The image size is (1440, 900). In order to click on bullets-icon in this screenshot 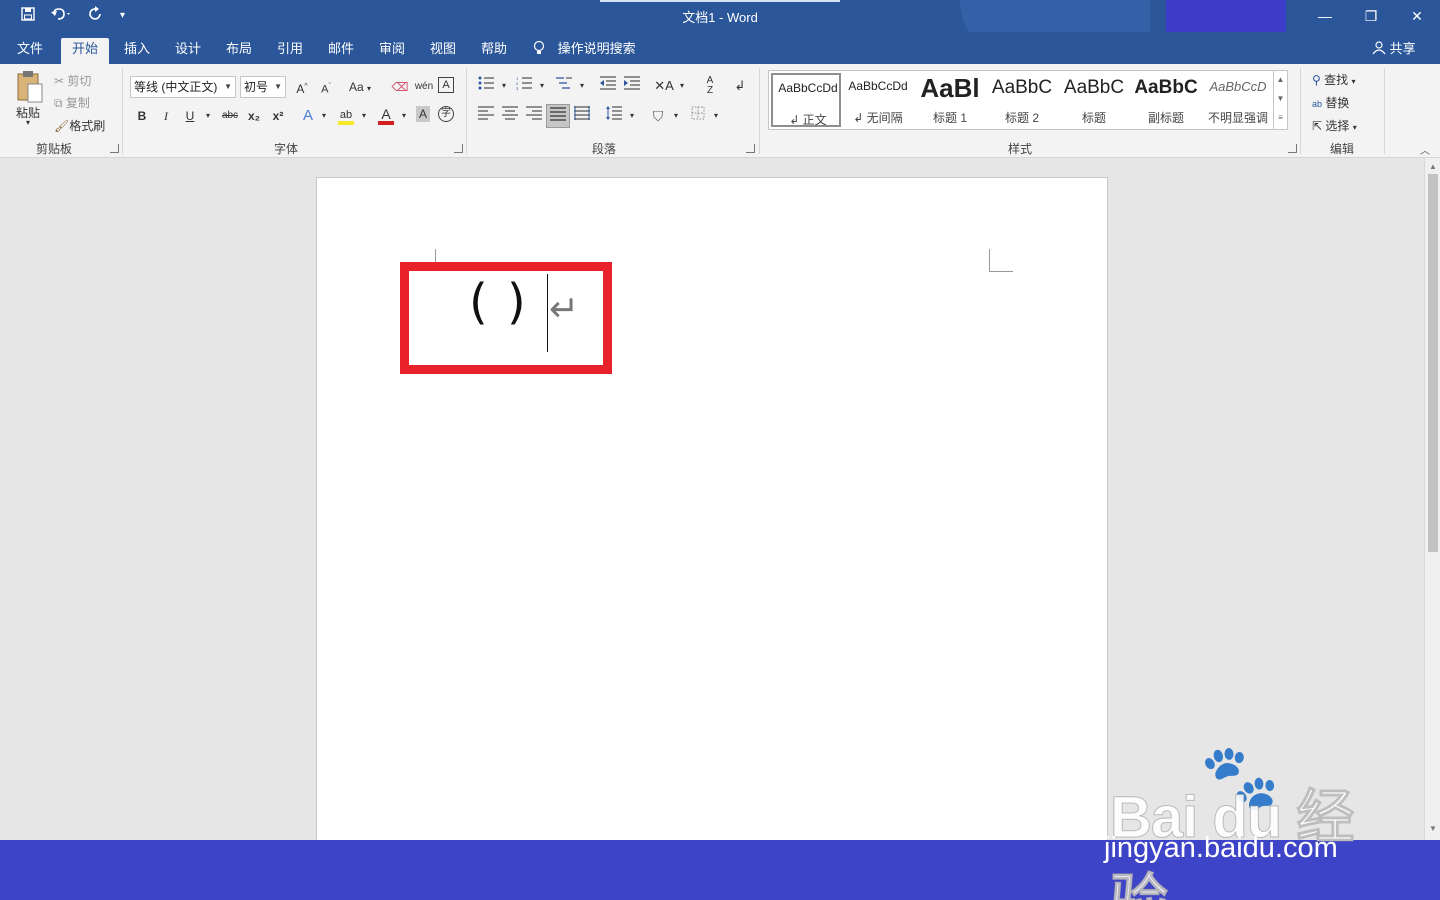, I will do `click(486, 86)`.